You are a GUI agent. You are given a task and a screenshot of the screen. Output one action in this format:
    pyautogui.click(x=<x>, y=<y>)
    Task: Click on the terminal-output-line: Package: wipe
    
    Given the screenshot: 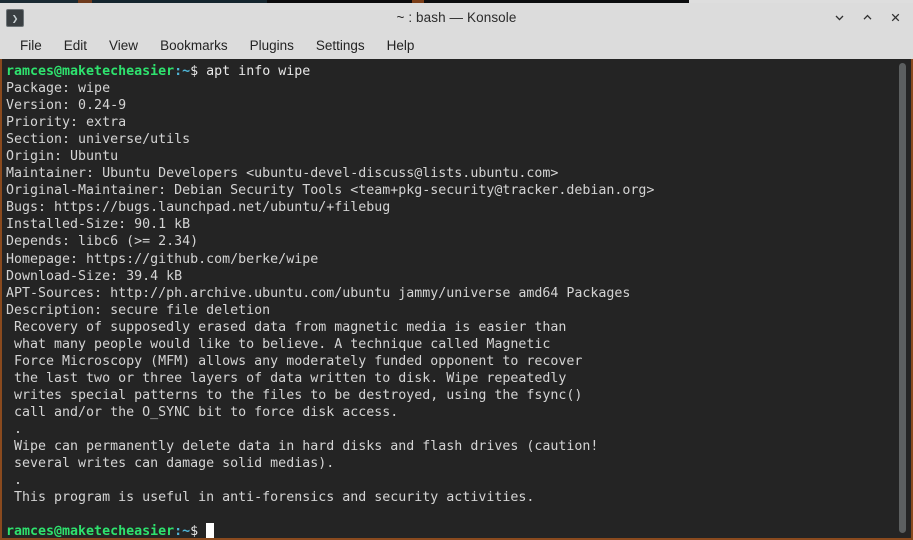 What is the action you would take?
    pyautogui.click(x=58, y=89)
    